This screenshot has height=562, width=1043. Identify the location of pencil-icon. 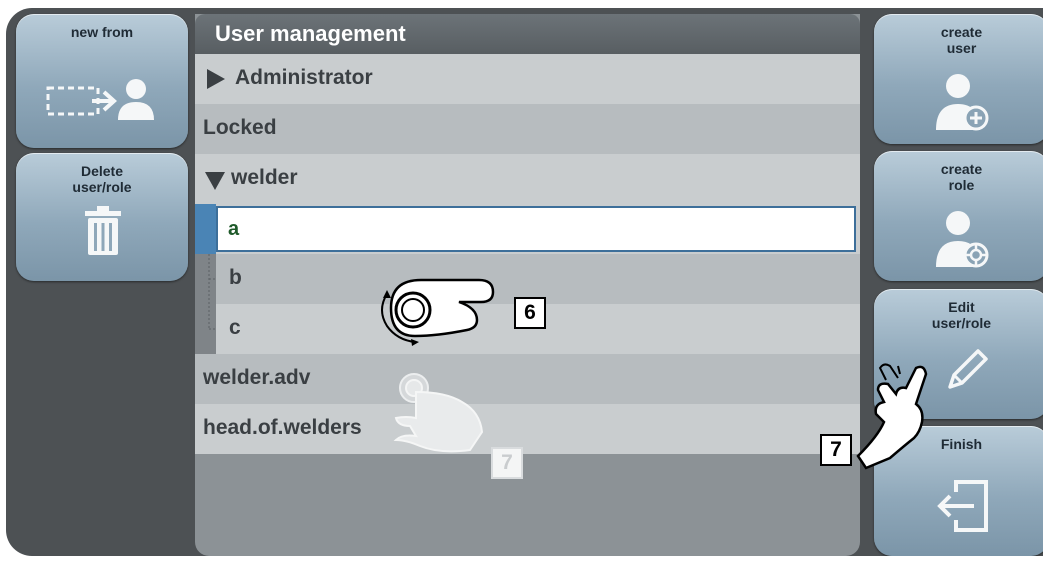
(968, 369).